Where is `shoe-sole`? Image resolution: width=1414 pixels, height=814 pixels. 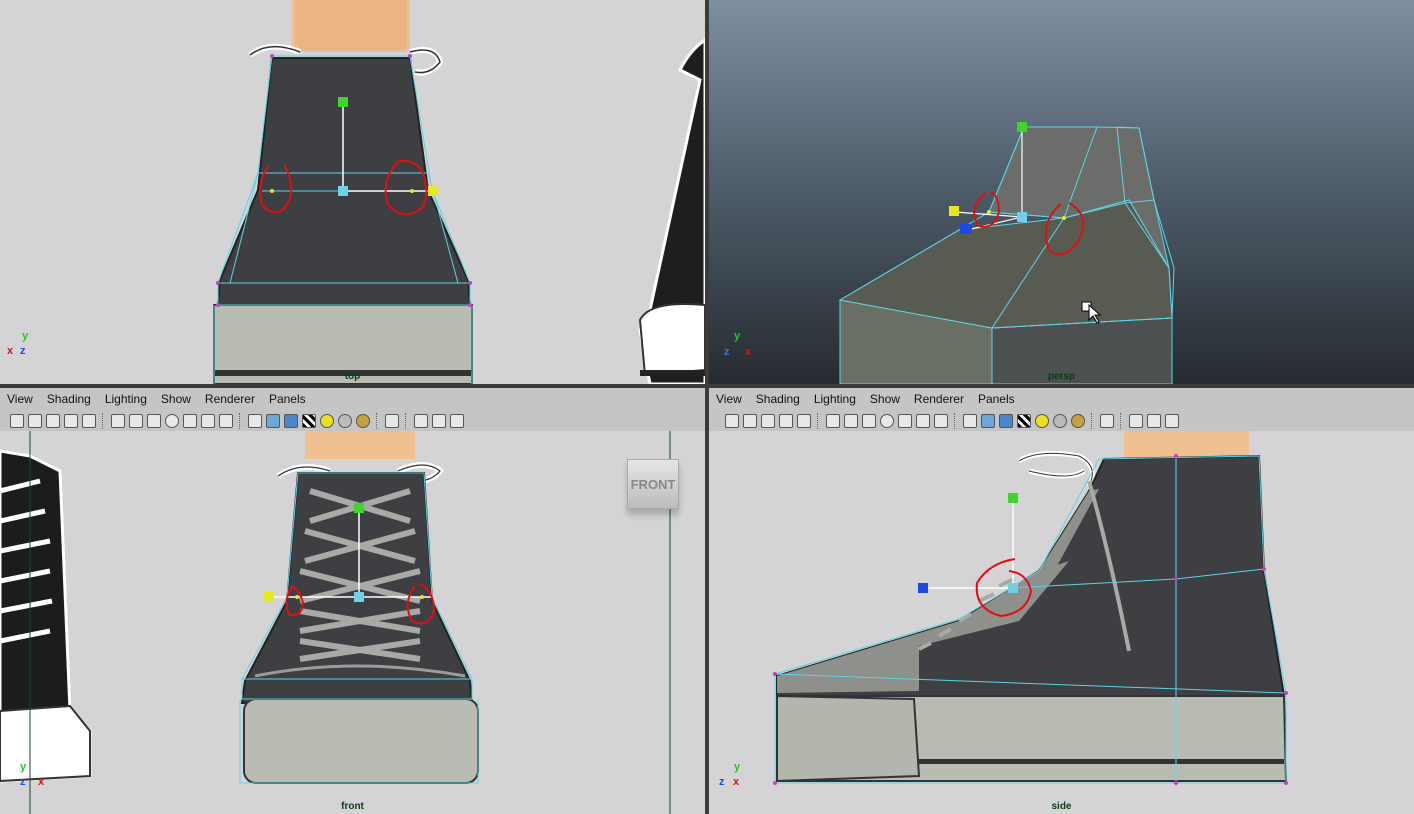 shoe-sole is located at coordinates (361, 741).